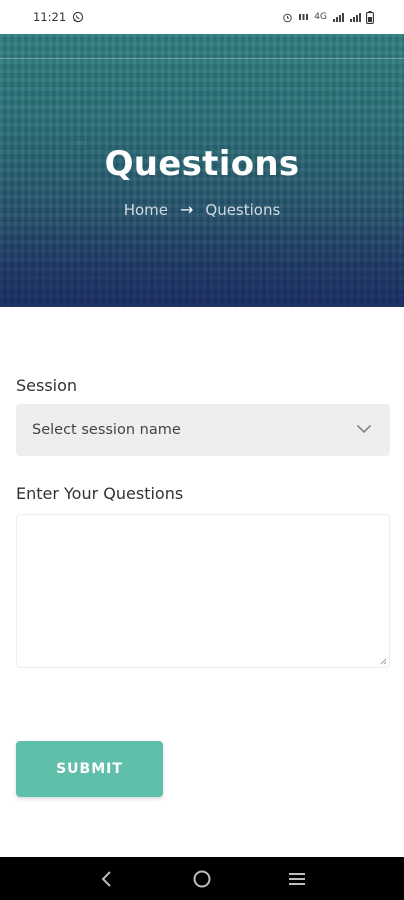 This screenshot has height=900, width=404. Describe the element at coordinates (202, 17) in the screenshot. I see `status-bar: 11:21 4G` at that location.